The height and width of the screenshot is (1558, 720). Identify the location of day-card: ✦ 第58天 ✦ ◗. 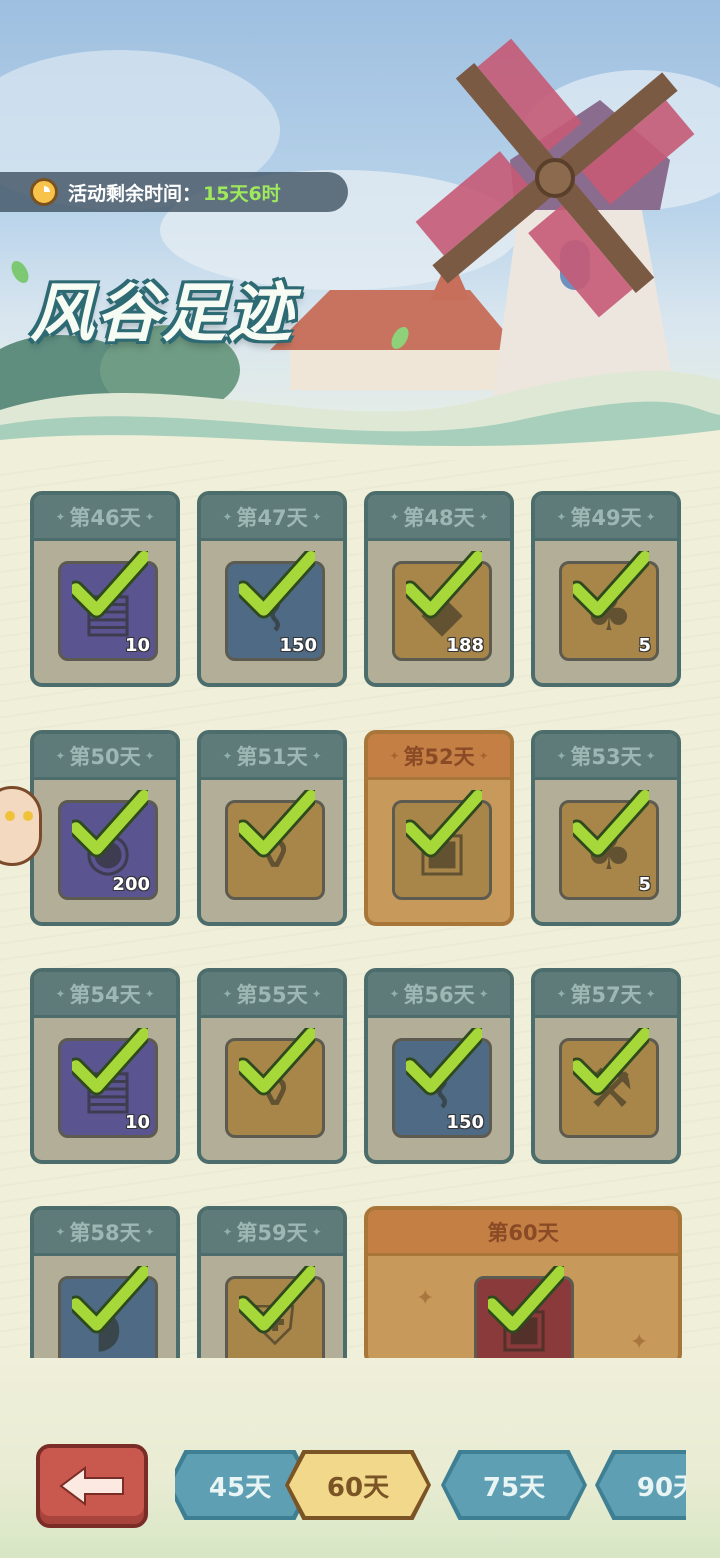
(105, 1282).